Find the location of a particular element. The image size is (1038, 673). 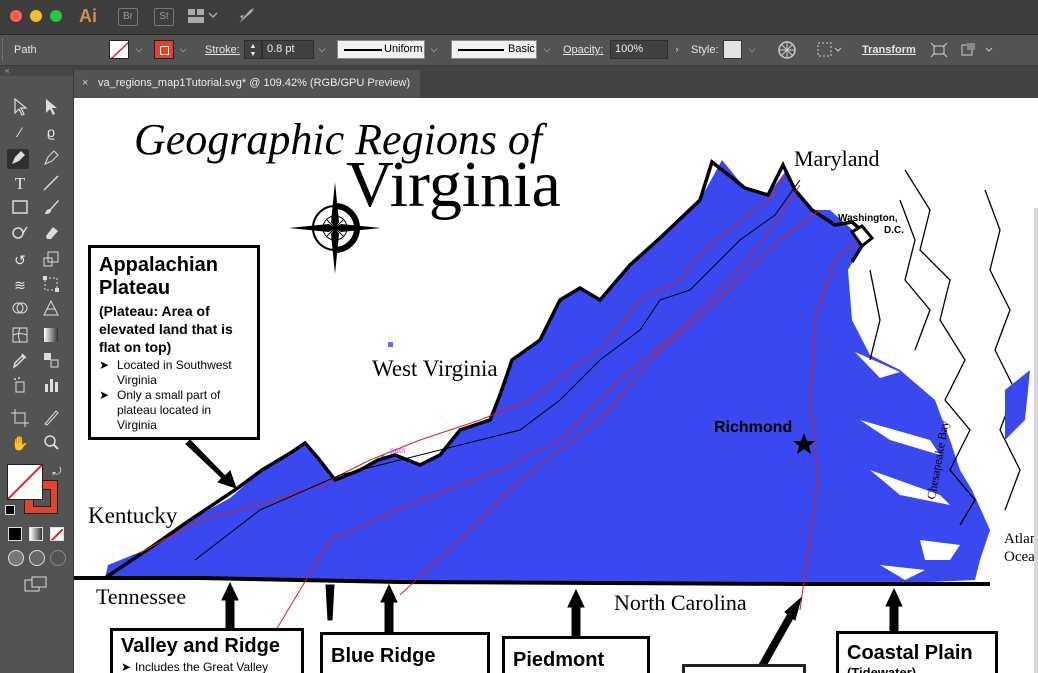

collapse-panel-icon: « is located at coordinates (36, 71).